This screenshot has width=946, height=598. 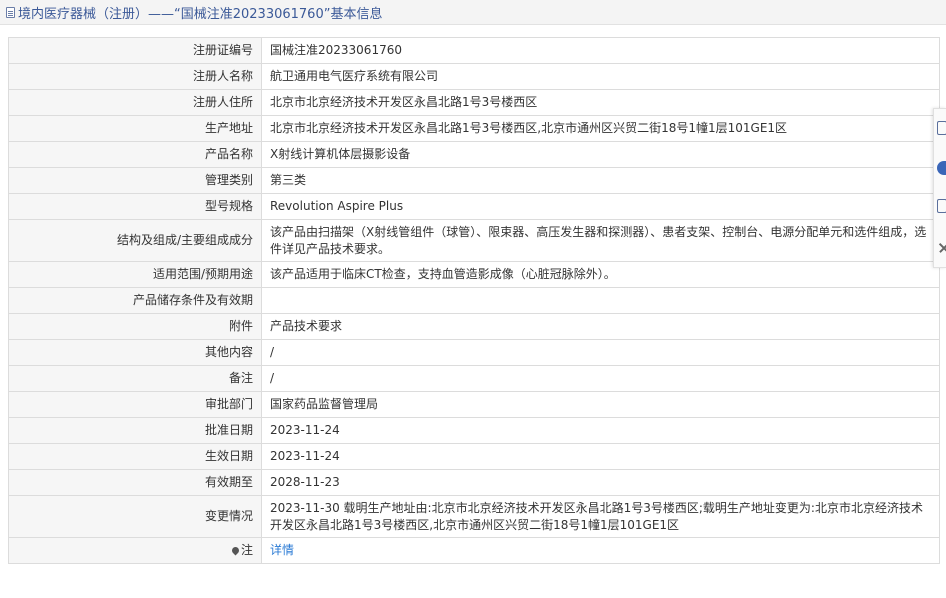 What do you see at coordinates (282, 550) in the screenshot?
I see `details-link: 详情` at bounding box center [282, 550].